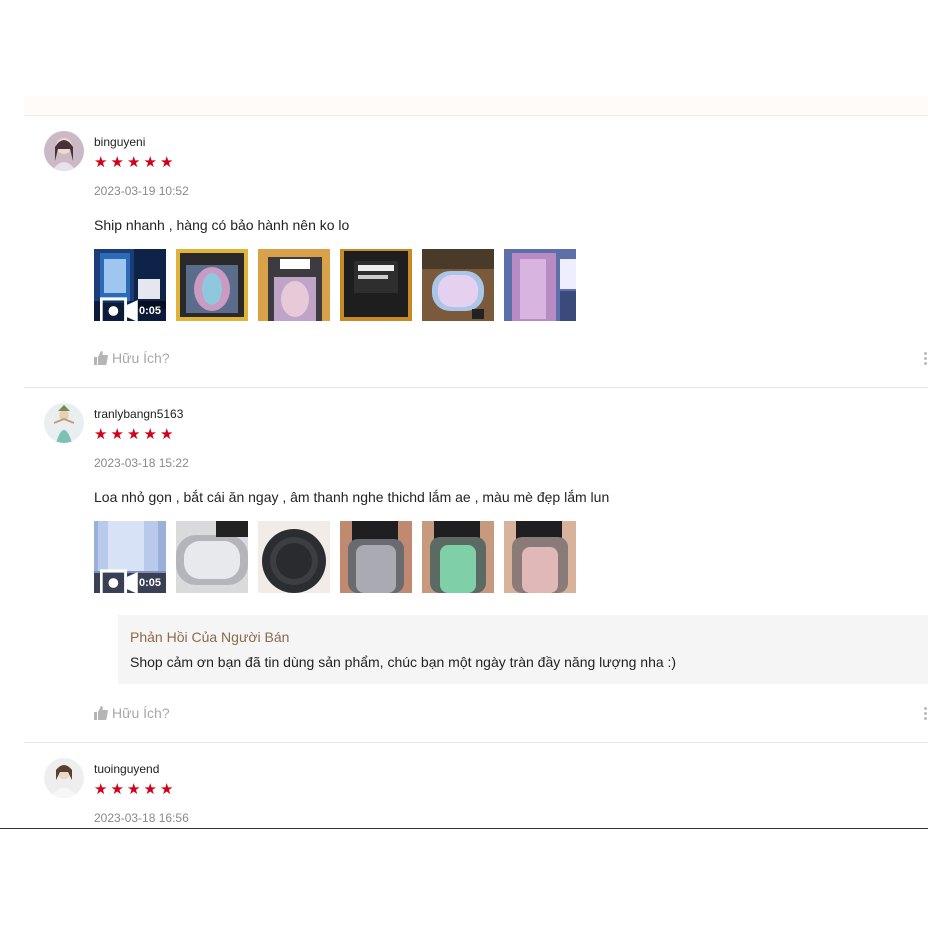 Image resolution: width=928 pixels, height=928 pixels. I want to click on username: tuoinguyend, so click(126, 769).